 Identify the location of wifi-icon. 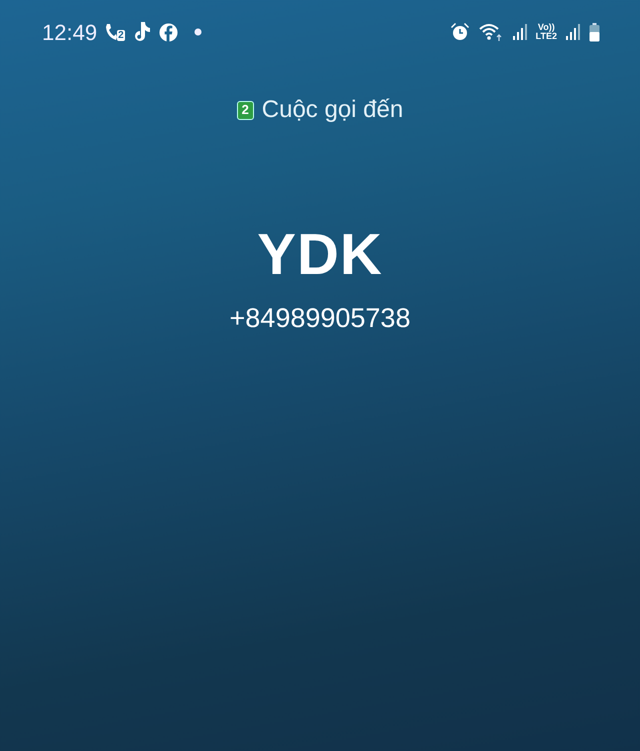
(491, 32).